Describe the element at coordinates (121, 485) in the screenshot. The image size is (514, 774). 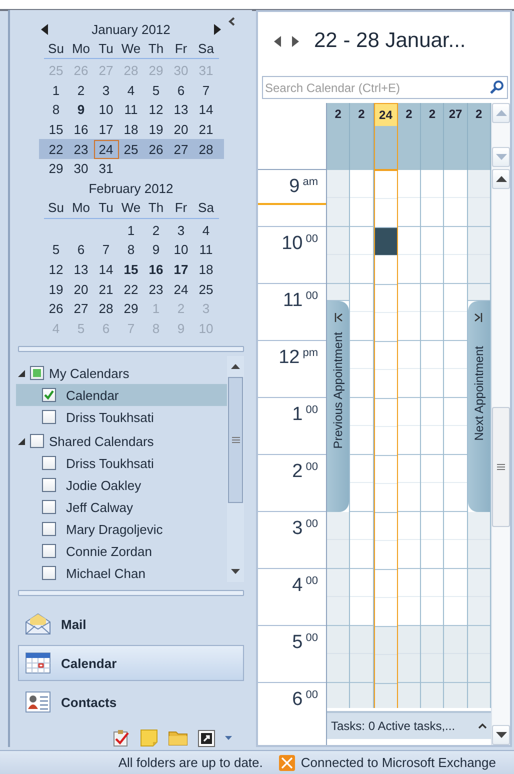
I see `calendar-item: Jodie Oakley` at that location.